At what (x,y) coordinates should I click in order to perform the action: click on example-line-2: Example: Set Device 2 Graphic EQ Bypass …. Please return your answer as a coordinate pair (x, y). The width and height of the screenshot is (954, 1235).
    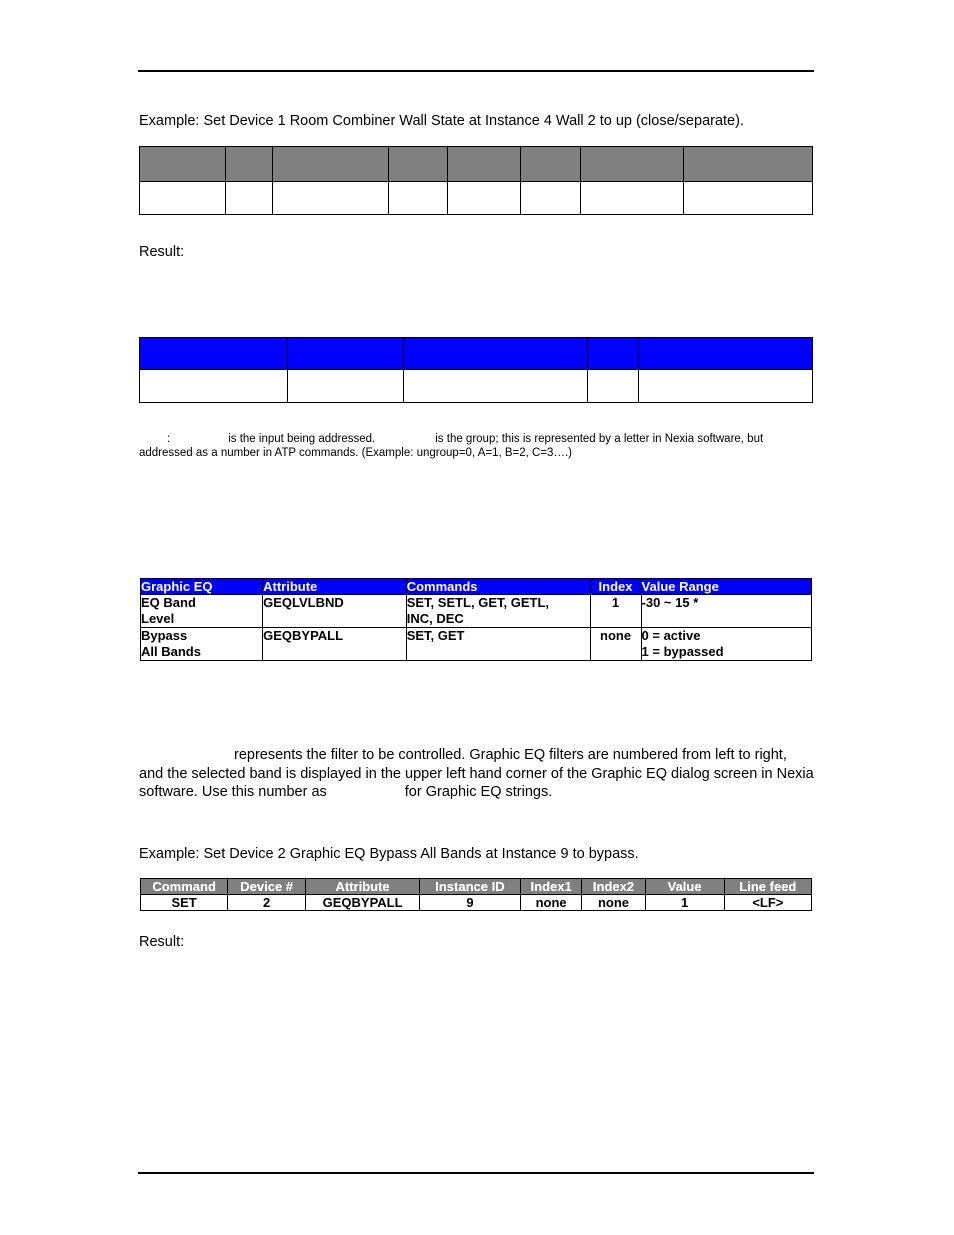
    Looking at the image, I should click on (389, 854).